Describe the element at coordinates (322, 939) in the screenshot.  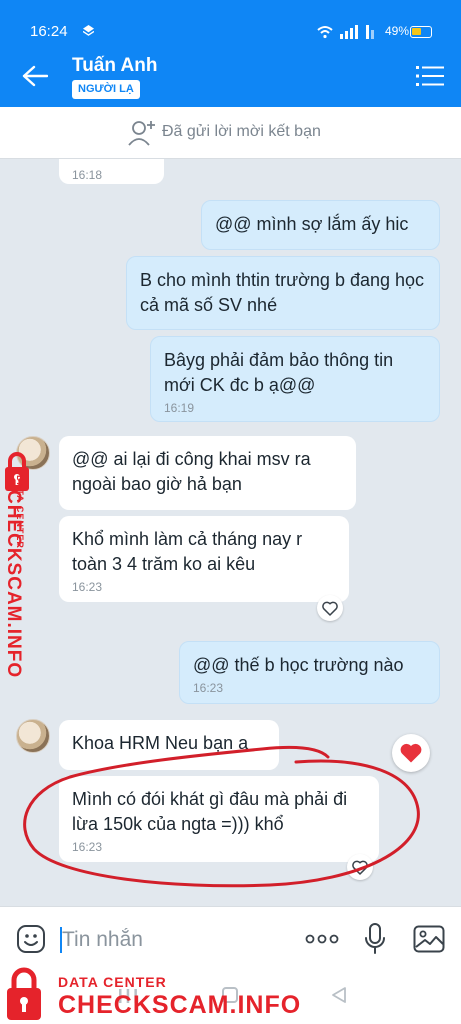
I see `more-dots-icon` at that location.